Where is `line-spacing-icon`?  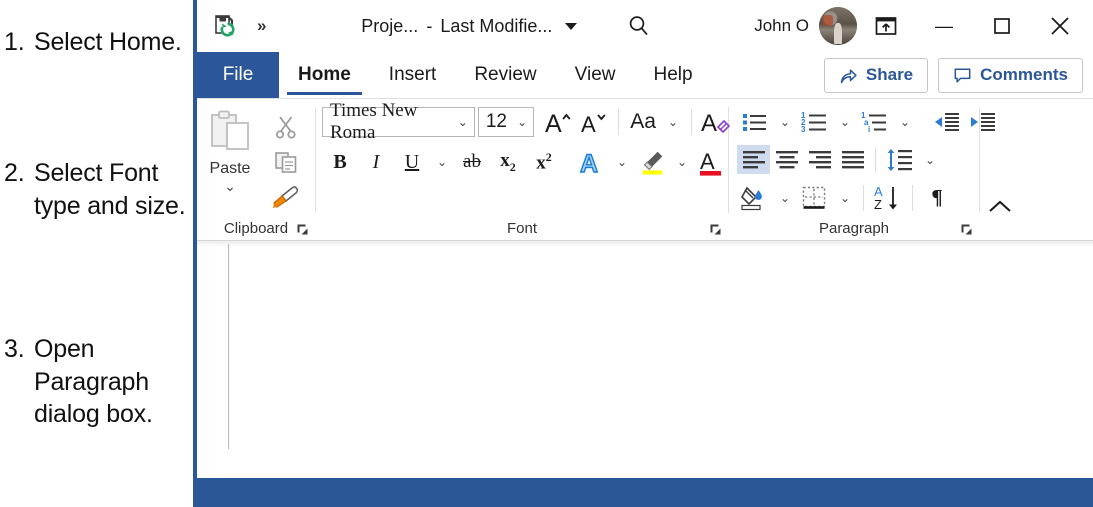
line-spacing-icon is located at coordinates (900, 160).